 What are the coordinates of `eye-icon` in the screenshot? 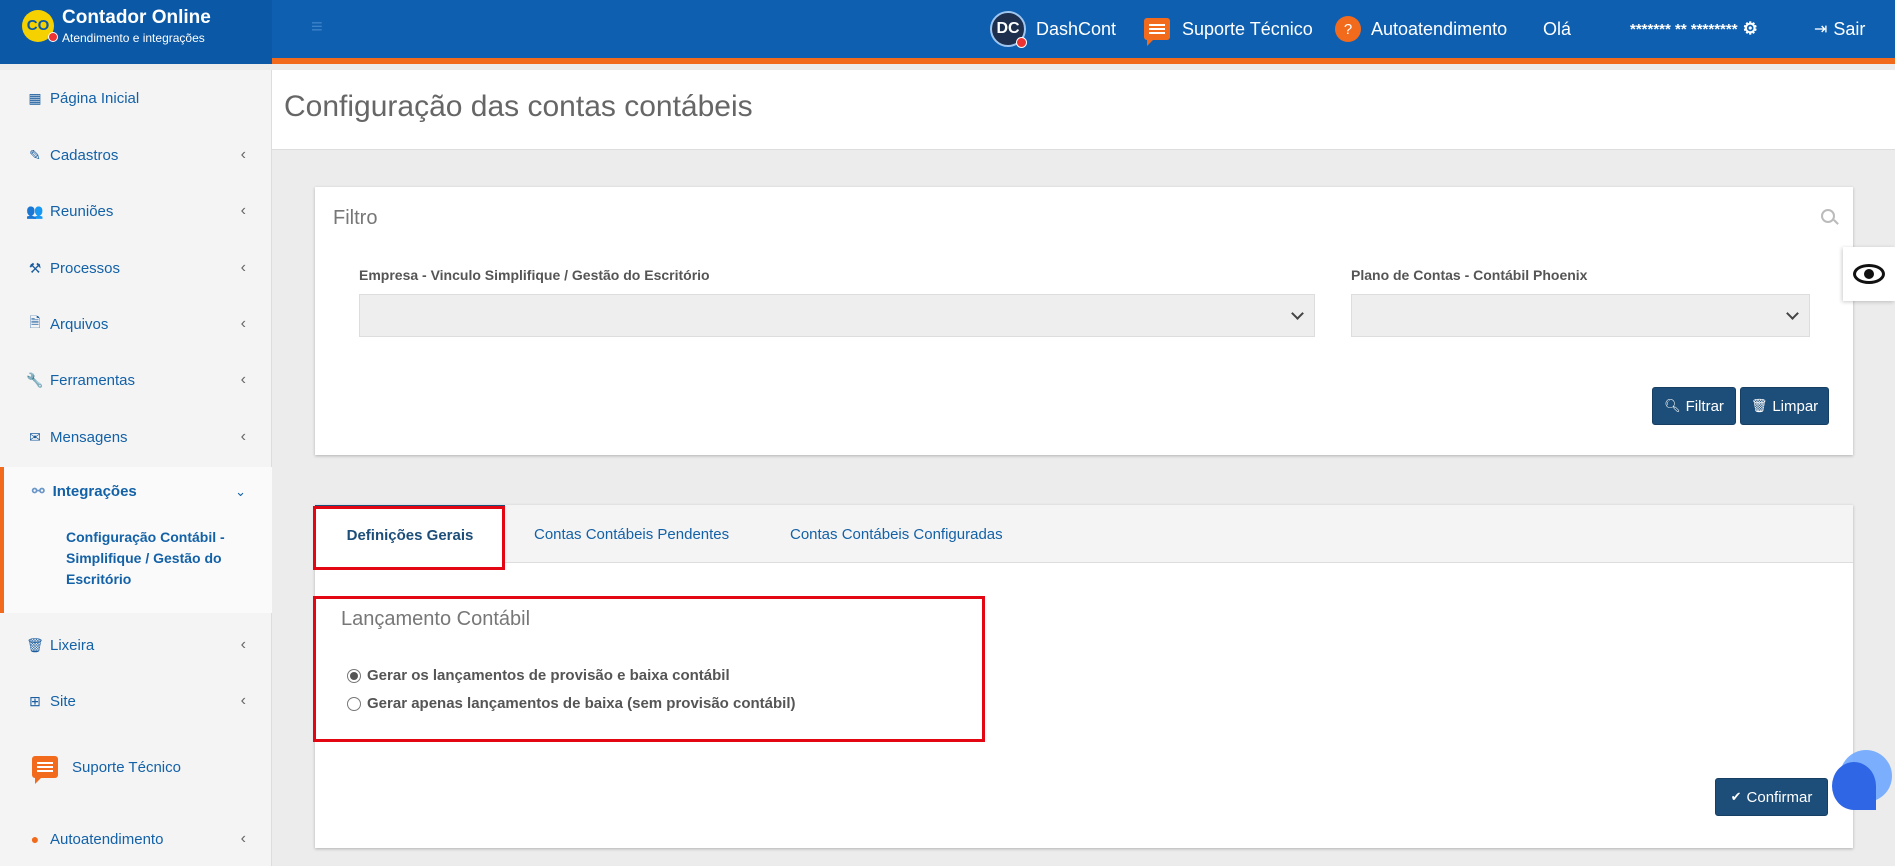 It's located at (1869, 274).